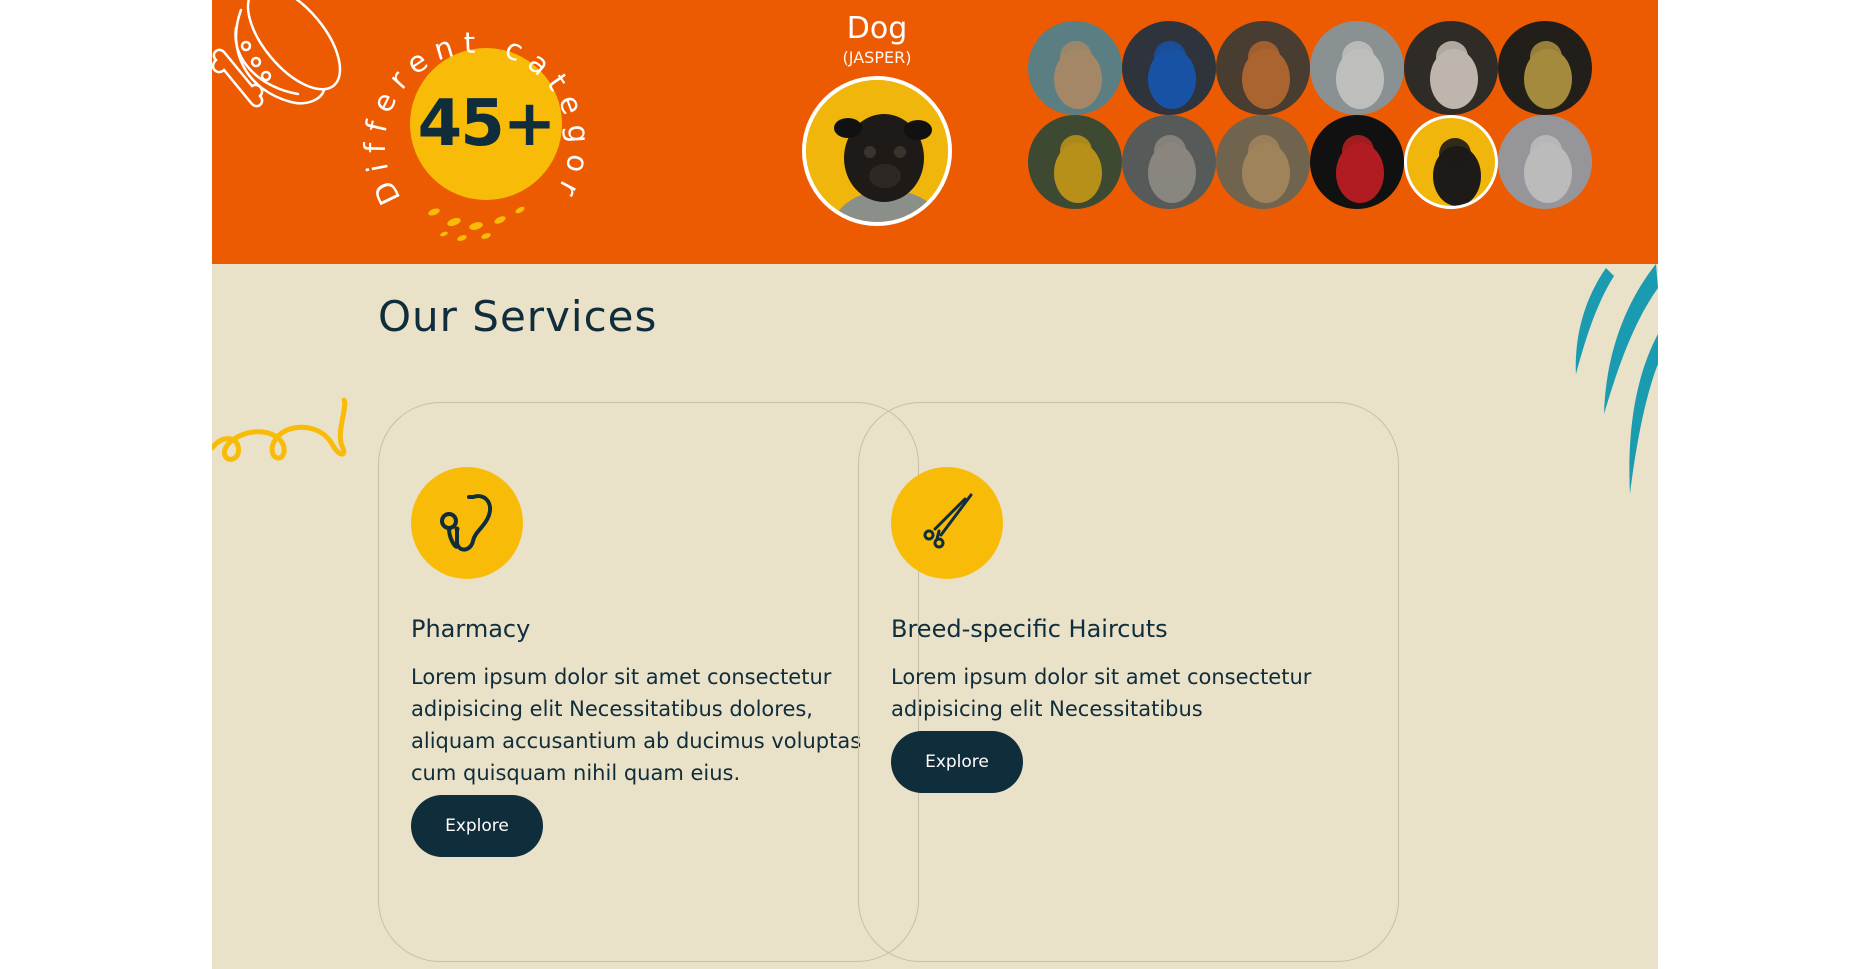  I want to click on services-heading: Our Services, so click(518, 316).